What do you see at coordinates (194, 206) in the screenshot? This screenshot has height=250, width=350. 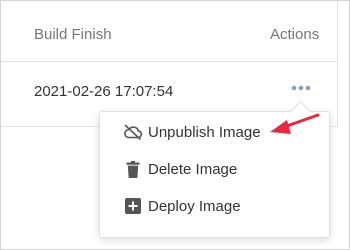 I see `menu-item-label: Deploy Image` at bounding box center [194, 206].